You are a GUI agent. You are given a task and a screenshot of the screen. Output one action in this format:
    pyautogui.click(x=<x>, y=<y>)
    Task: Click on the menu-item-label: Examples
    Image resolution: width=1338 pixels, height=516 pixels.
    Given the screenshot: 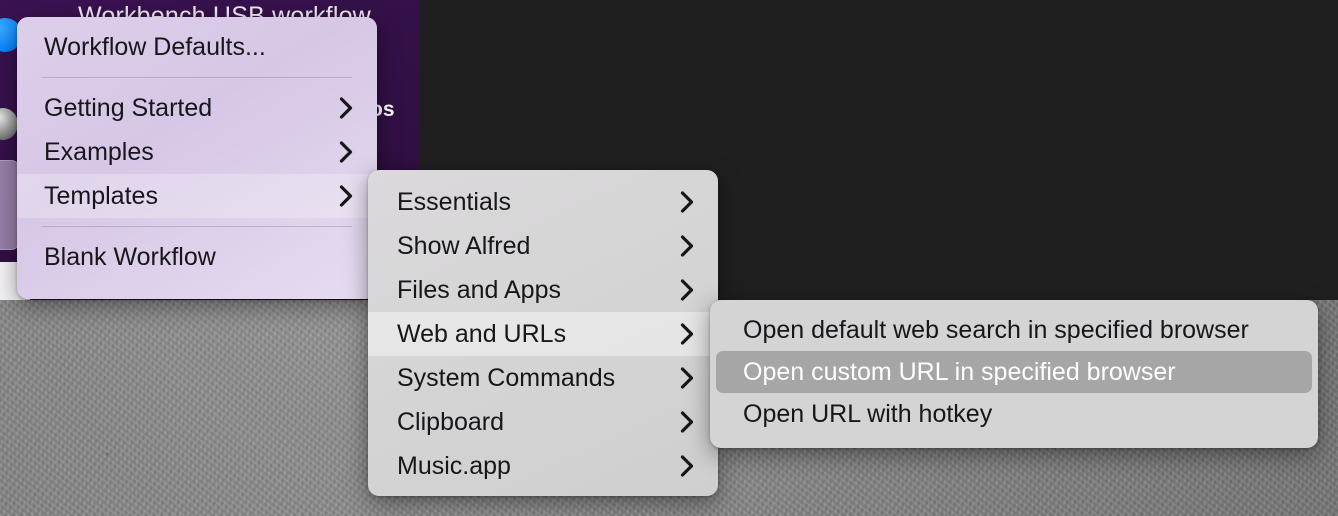 What is the action you would take?
    pyautogui.click(x=99, y=151)
    